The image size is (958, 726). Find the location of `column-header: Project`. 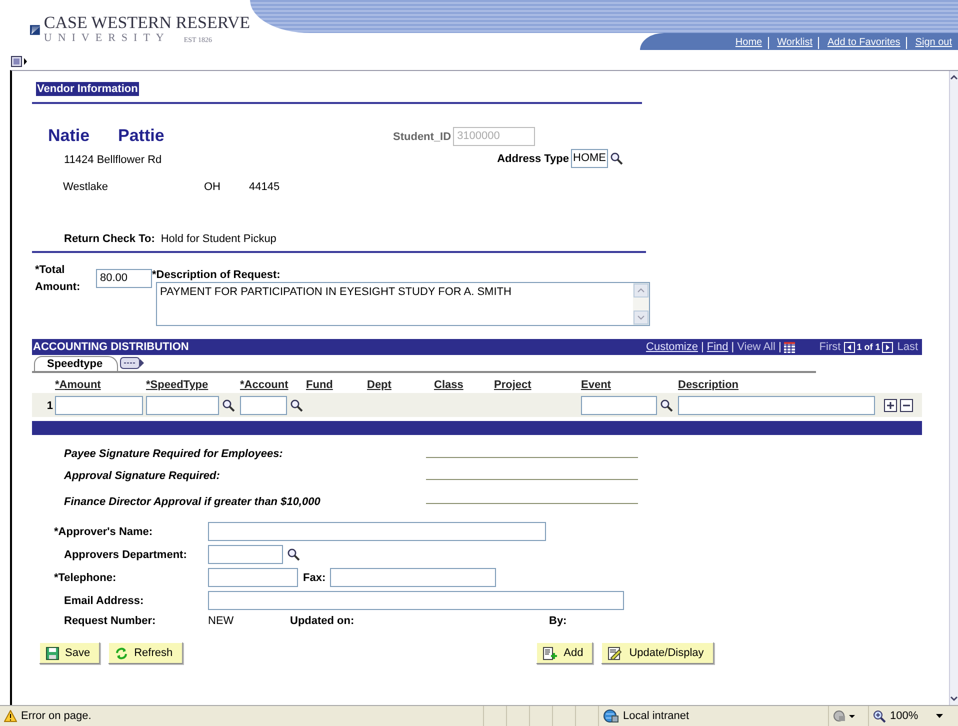

column-header: Project is located at coordinates (537, 384).